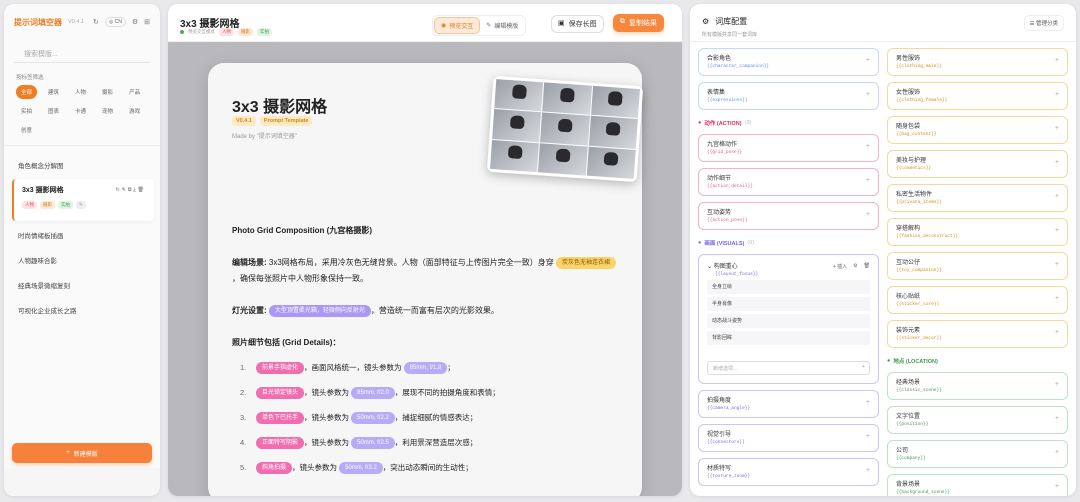 Image resolution: width=1080 pixels, height=502 pixels. Describe the element at coordinates (788, 438) in the screenshot. I see `variable-item: 视觉引导 {{connectors}} +` at that location.